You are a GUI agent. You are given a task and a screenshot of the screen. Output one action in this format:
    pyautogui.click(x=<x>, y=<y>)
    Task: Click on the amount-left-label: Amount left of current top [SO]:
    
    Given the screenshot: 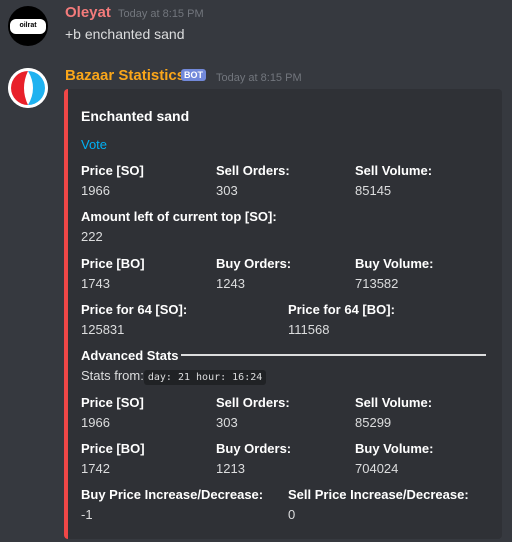 What is the action you would take?
    pyautogui.click(x=179, y=216)
    